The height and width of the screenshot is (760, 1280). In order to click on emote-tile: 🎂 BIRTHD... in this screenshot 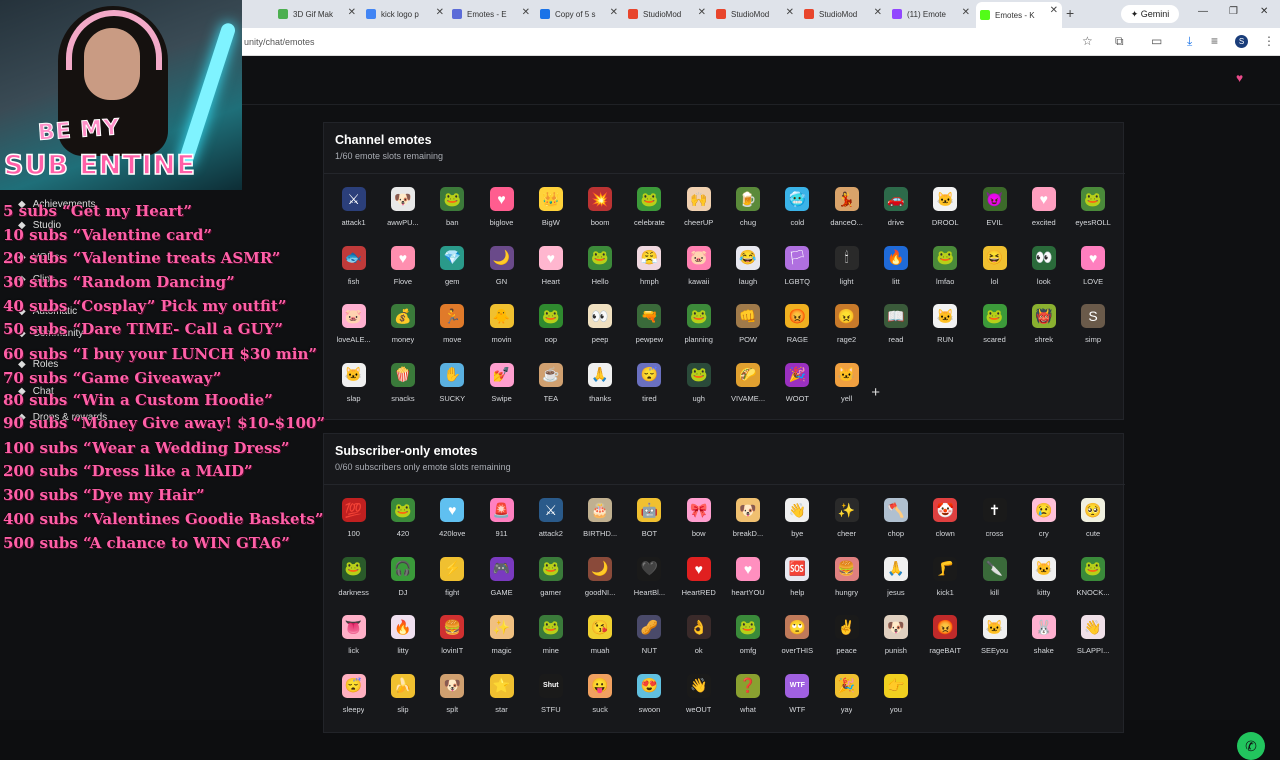, I will do `click(599, 523)`.